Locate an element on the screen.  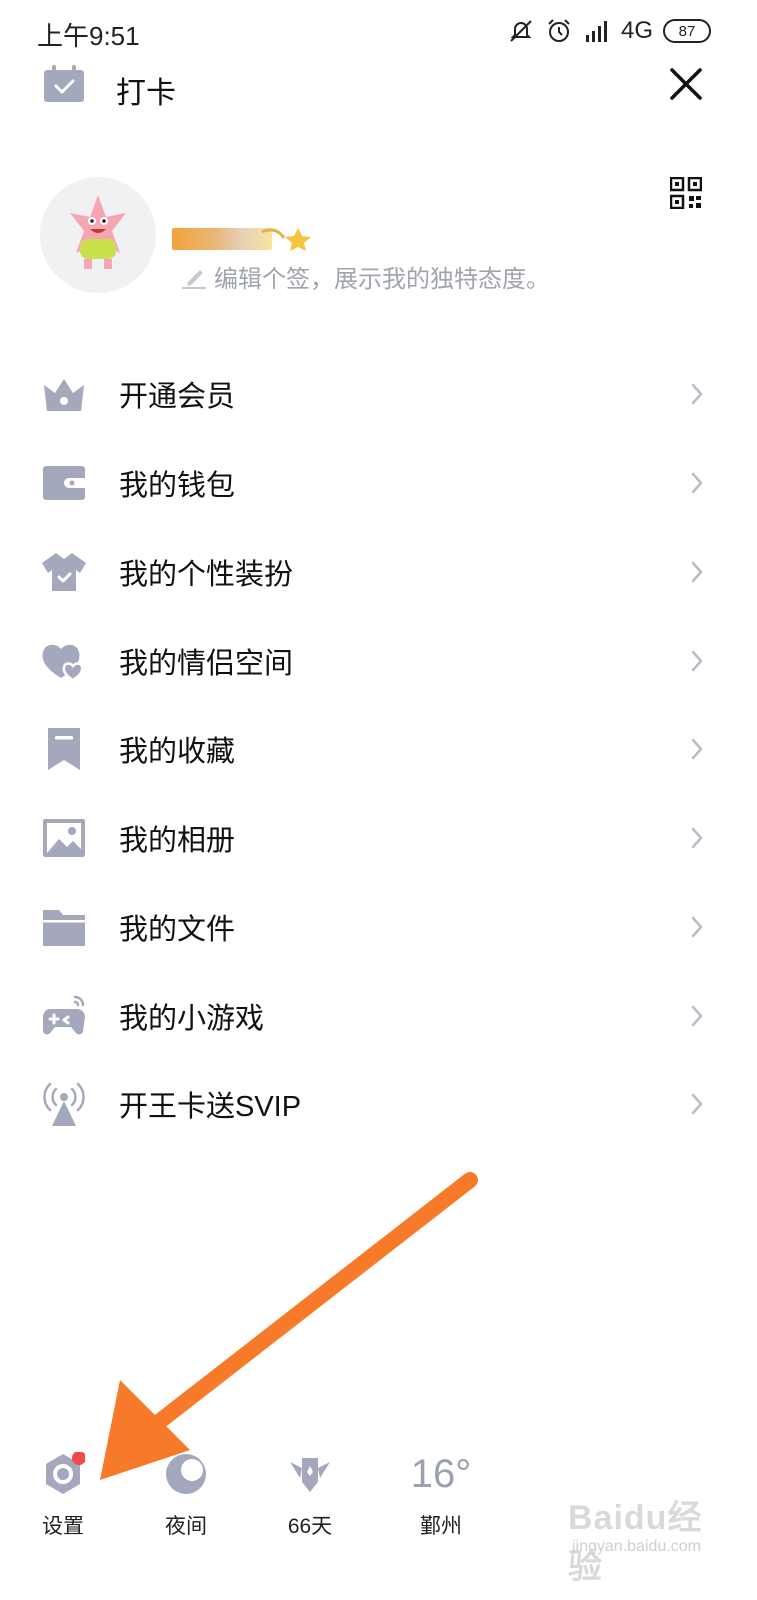
city-label: 鄞州 is located at coordinates (441, 1526).